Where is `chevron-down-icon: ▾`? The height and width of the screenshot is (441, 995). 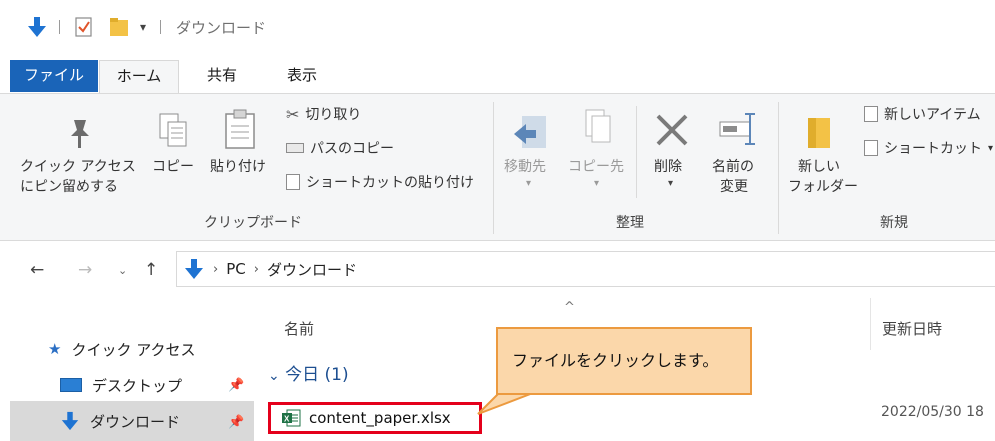
chevron-down-icon: ▾ is located at coordinates (991, 148).